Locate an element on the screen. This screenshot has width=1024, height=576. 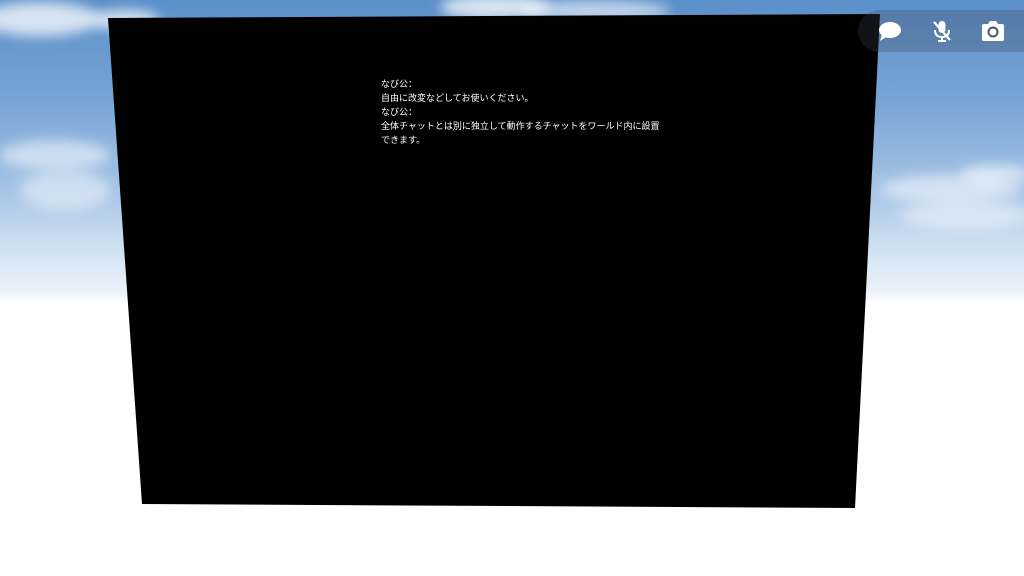
hud-toolbar is located at coordinates (941, 31).